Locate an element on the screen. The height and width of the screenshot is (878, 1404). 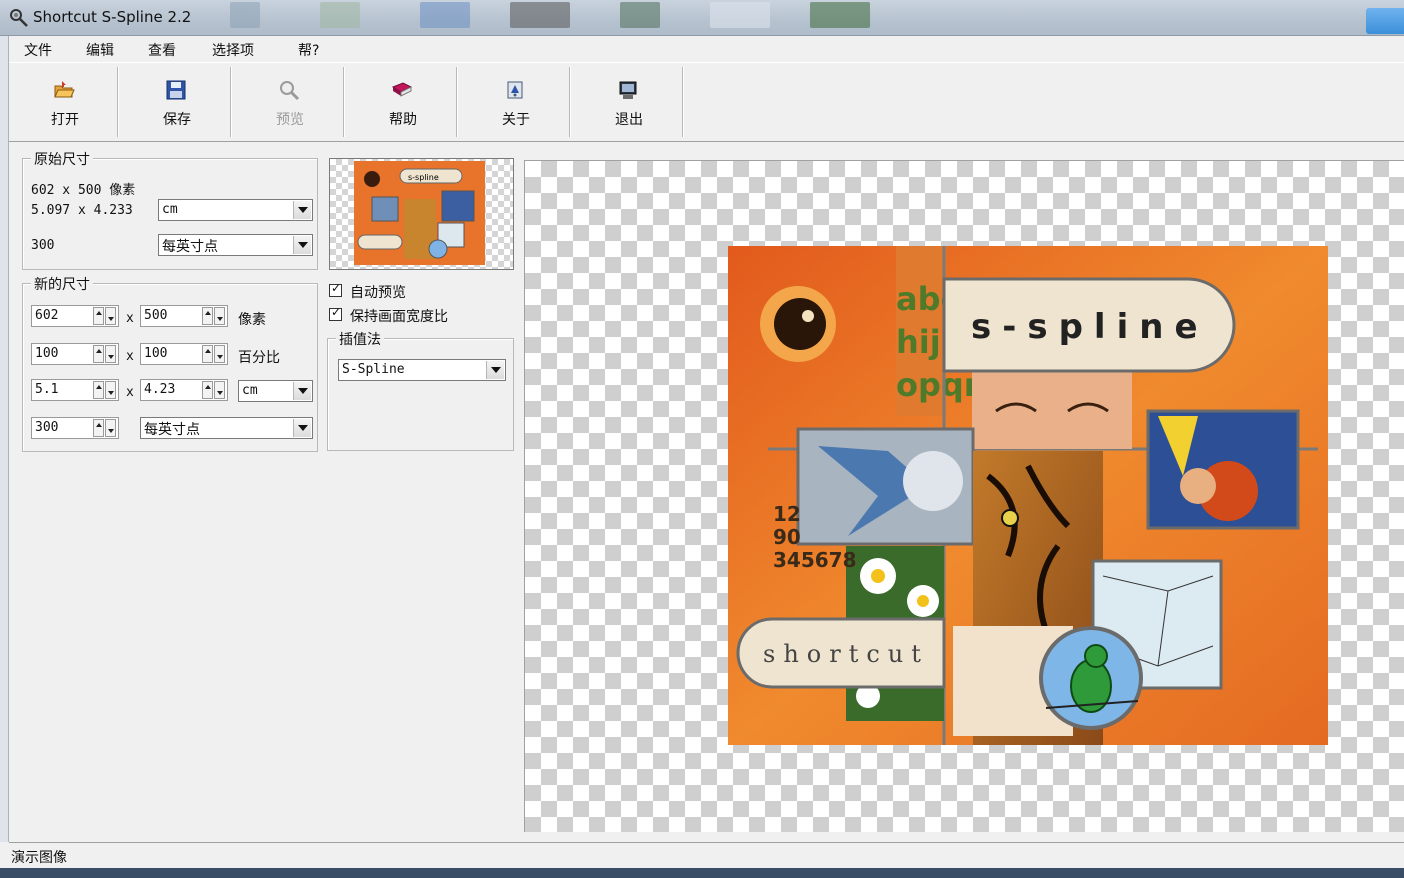
original-size-title: 原始尺寸 is located at coordinates (62, 159).